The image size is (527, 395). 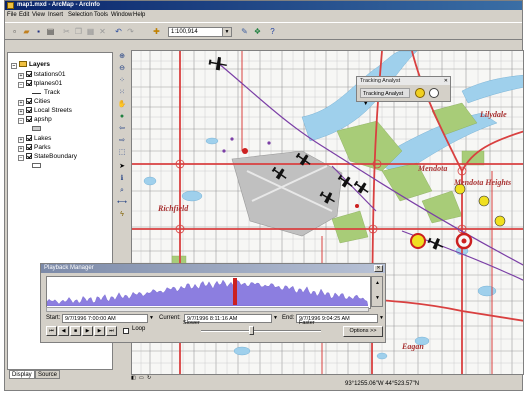 I want to click on cut-icon: ✂, so click(x=66, y=31).